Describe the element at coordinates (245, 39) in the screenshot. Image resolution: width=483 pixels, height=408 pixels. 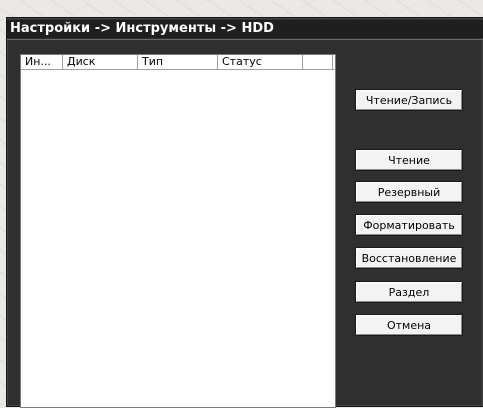
I see `title-divider` at that location.